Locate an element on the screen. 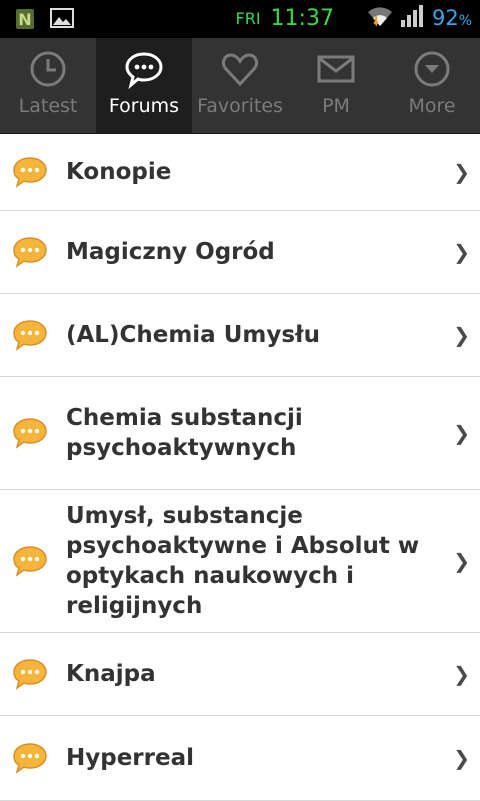 This screenshot has height=801, width=480. chevron-circle-icon is located at coordinates (432, 69).